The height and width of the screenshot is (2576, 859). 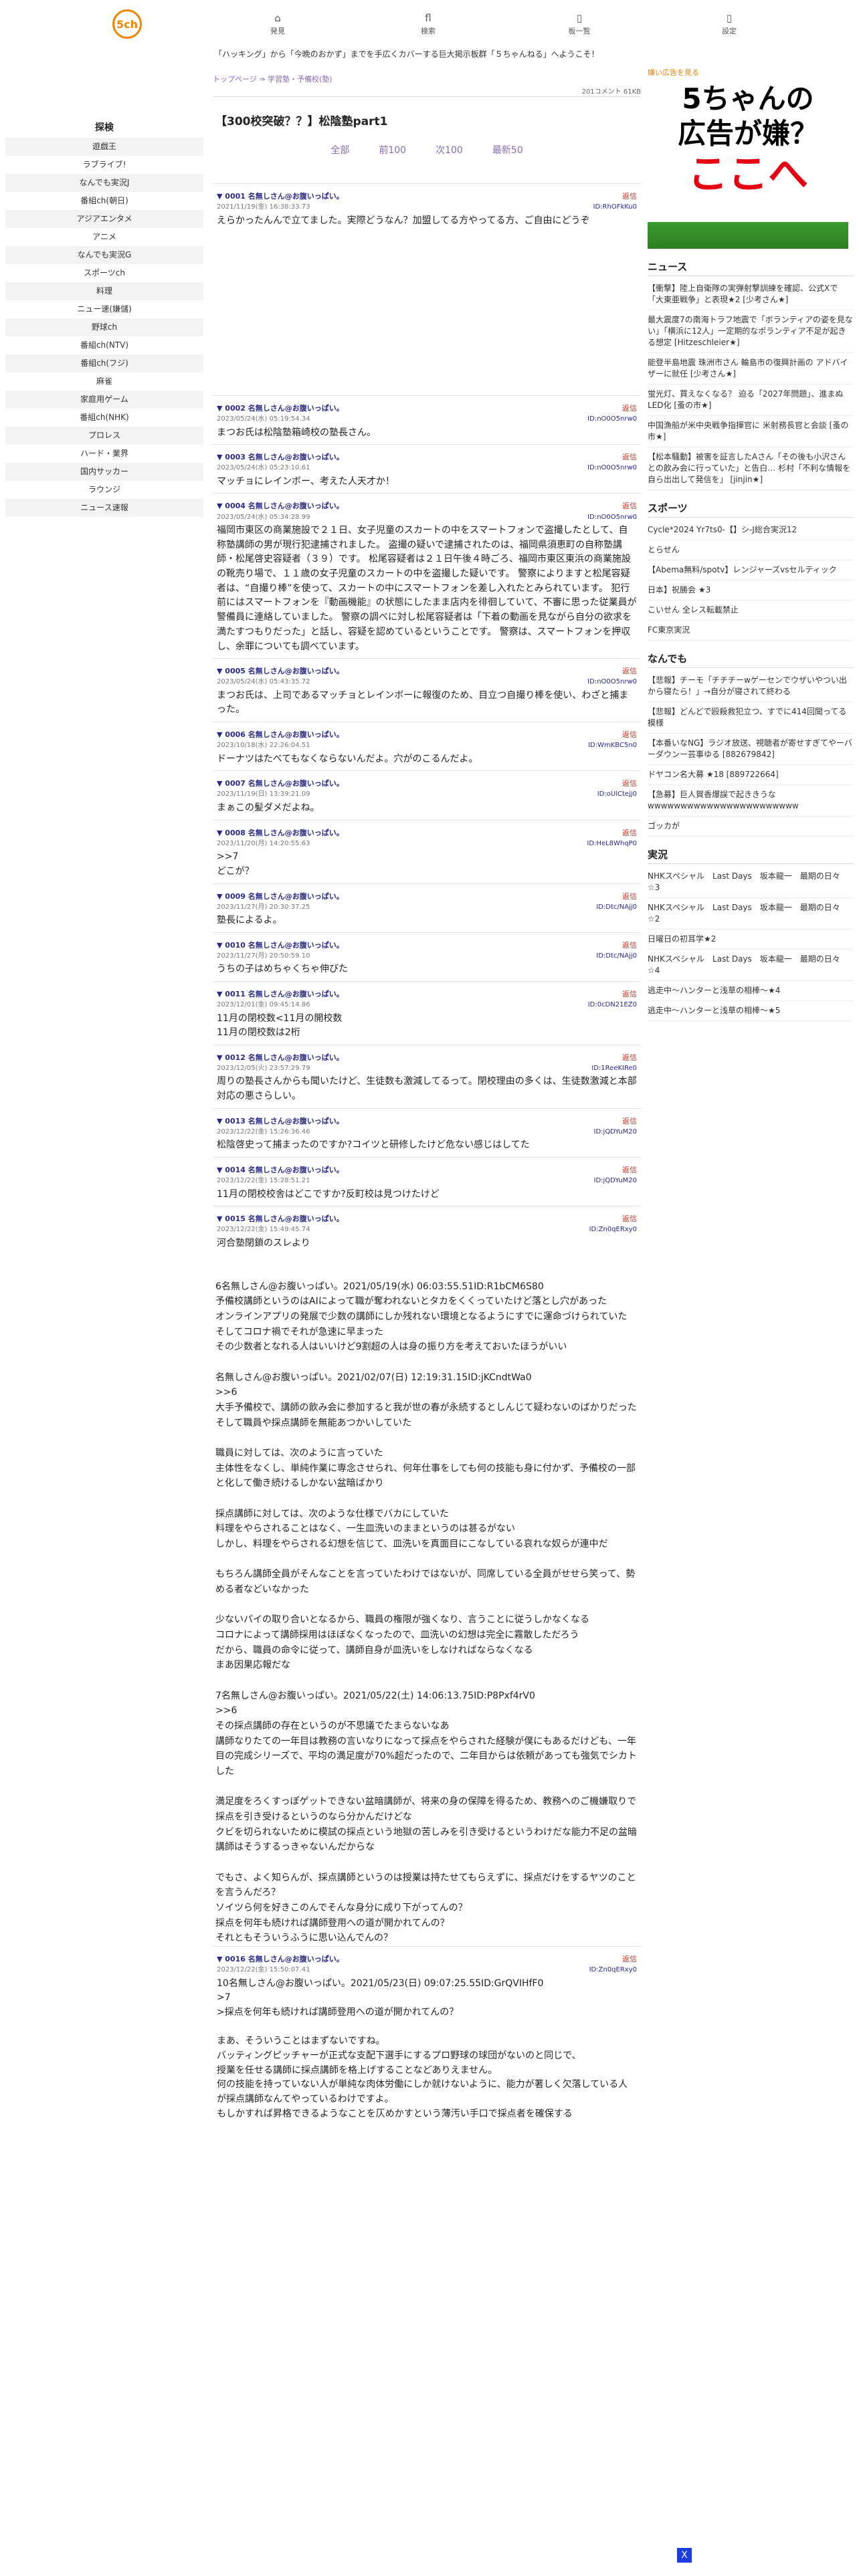 I want to click on right-section-item: 日本】祝勝会 ★3, so click(x=751, y=591).